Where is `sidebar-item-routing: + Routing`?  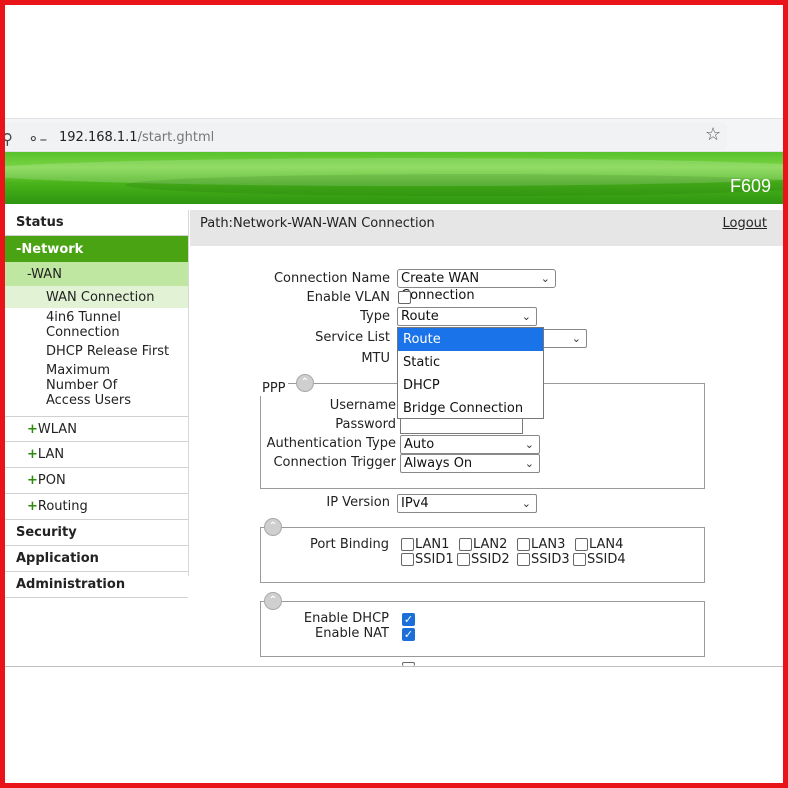 sidebar-item-routing: + Routing is located at coordinates (96, 507).